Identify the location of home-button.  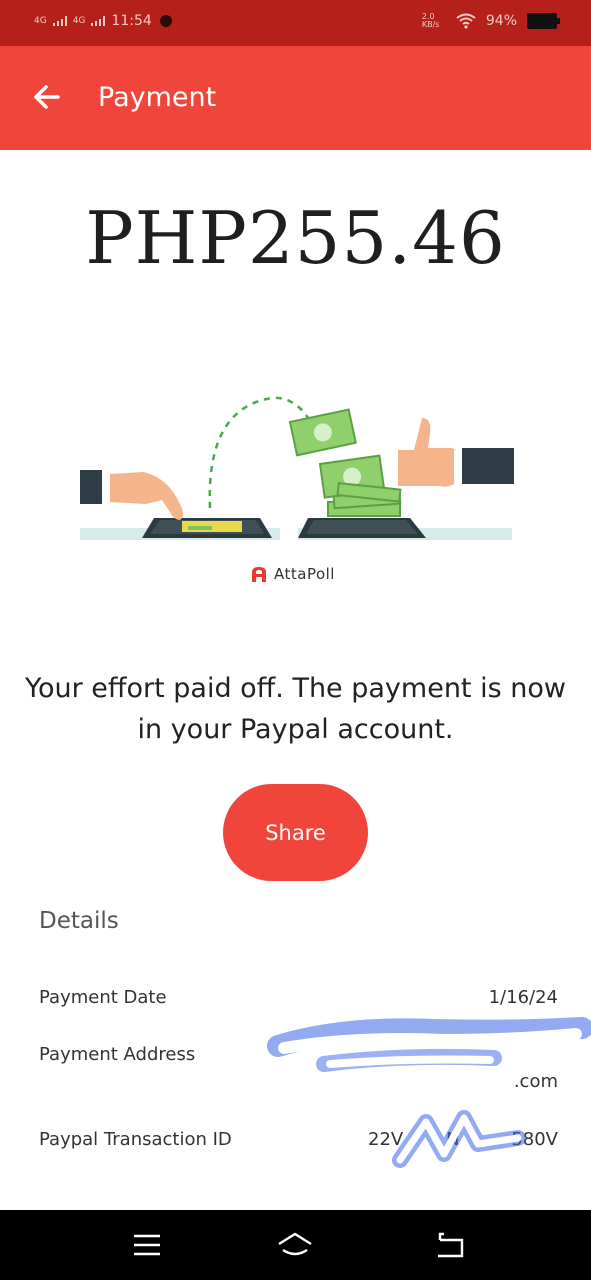
(295, 1245).